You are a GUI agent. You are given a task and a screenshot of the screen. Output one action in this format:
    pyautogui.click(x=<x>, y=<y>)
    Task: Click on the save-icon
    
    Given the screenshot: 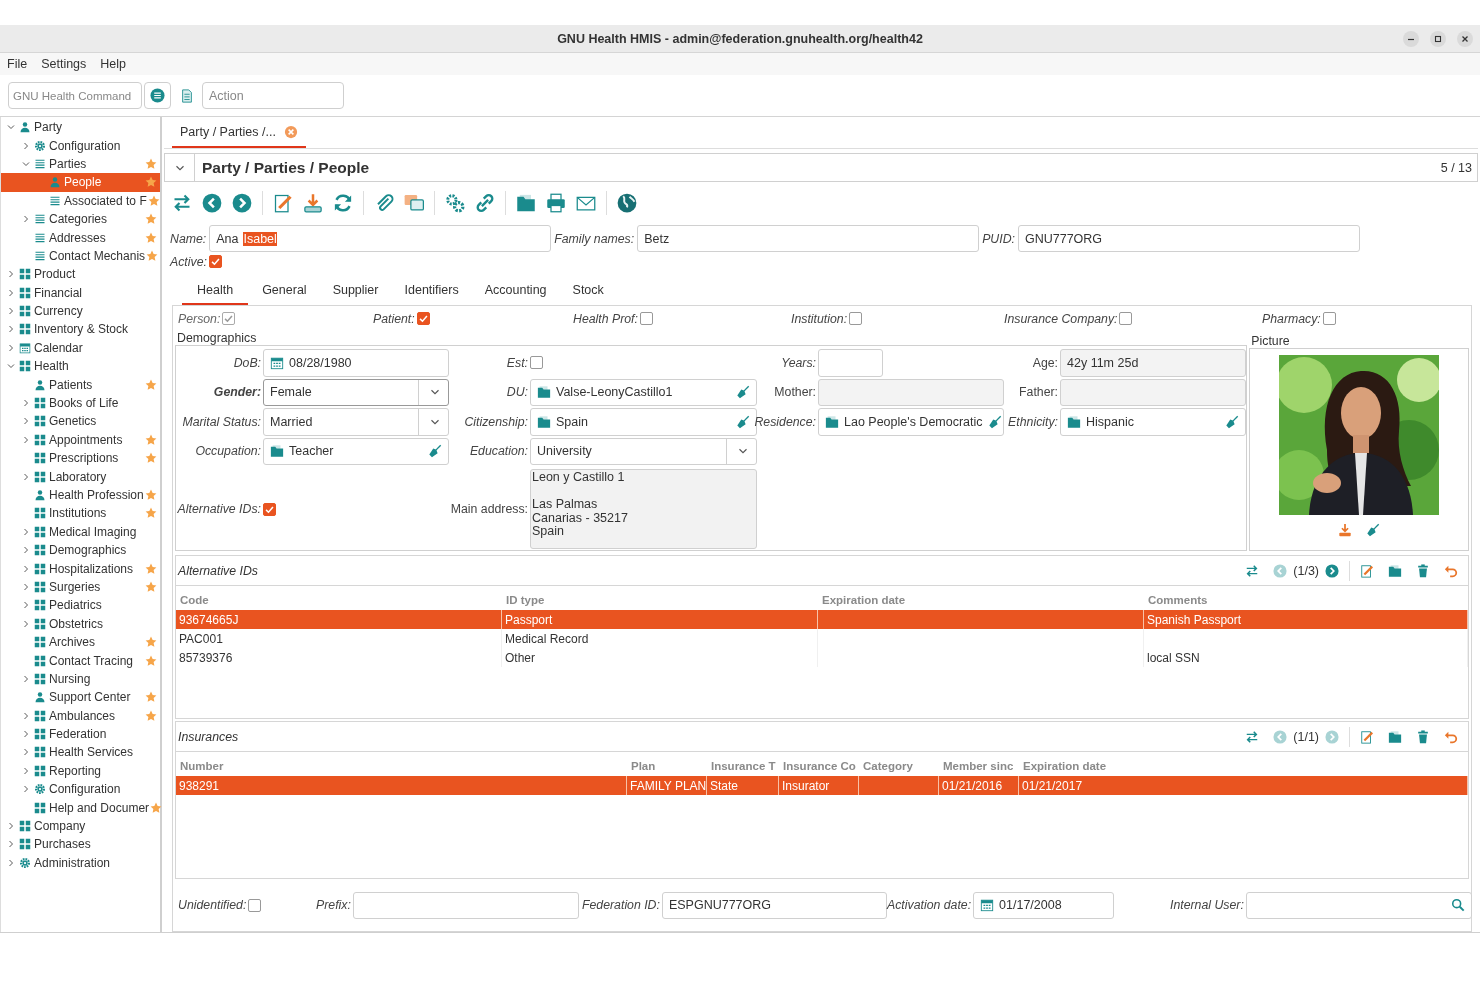 What is the action you would take?
    pyautogui.click(x=313, y=203)
    